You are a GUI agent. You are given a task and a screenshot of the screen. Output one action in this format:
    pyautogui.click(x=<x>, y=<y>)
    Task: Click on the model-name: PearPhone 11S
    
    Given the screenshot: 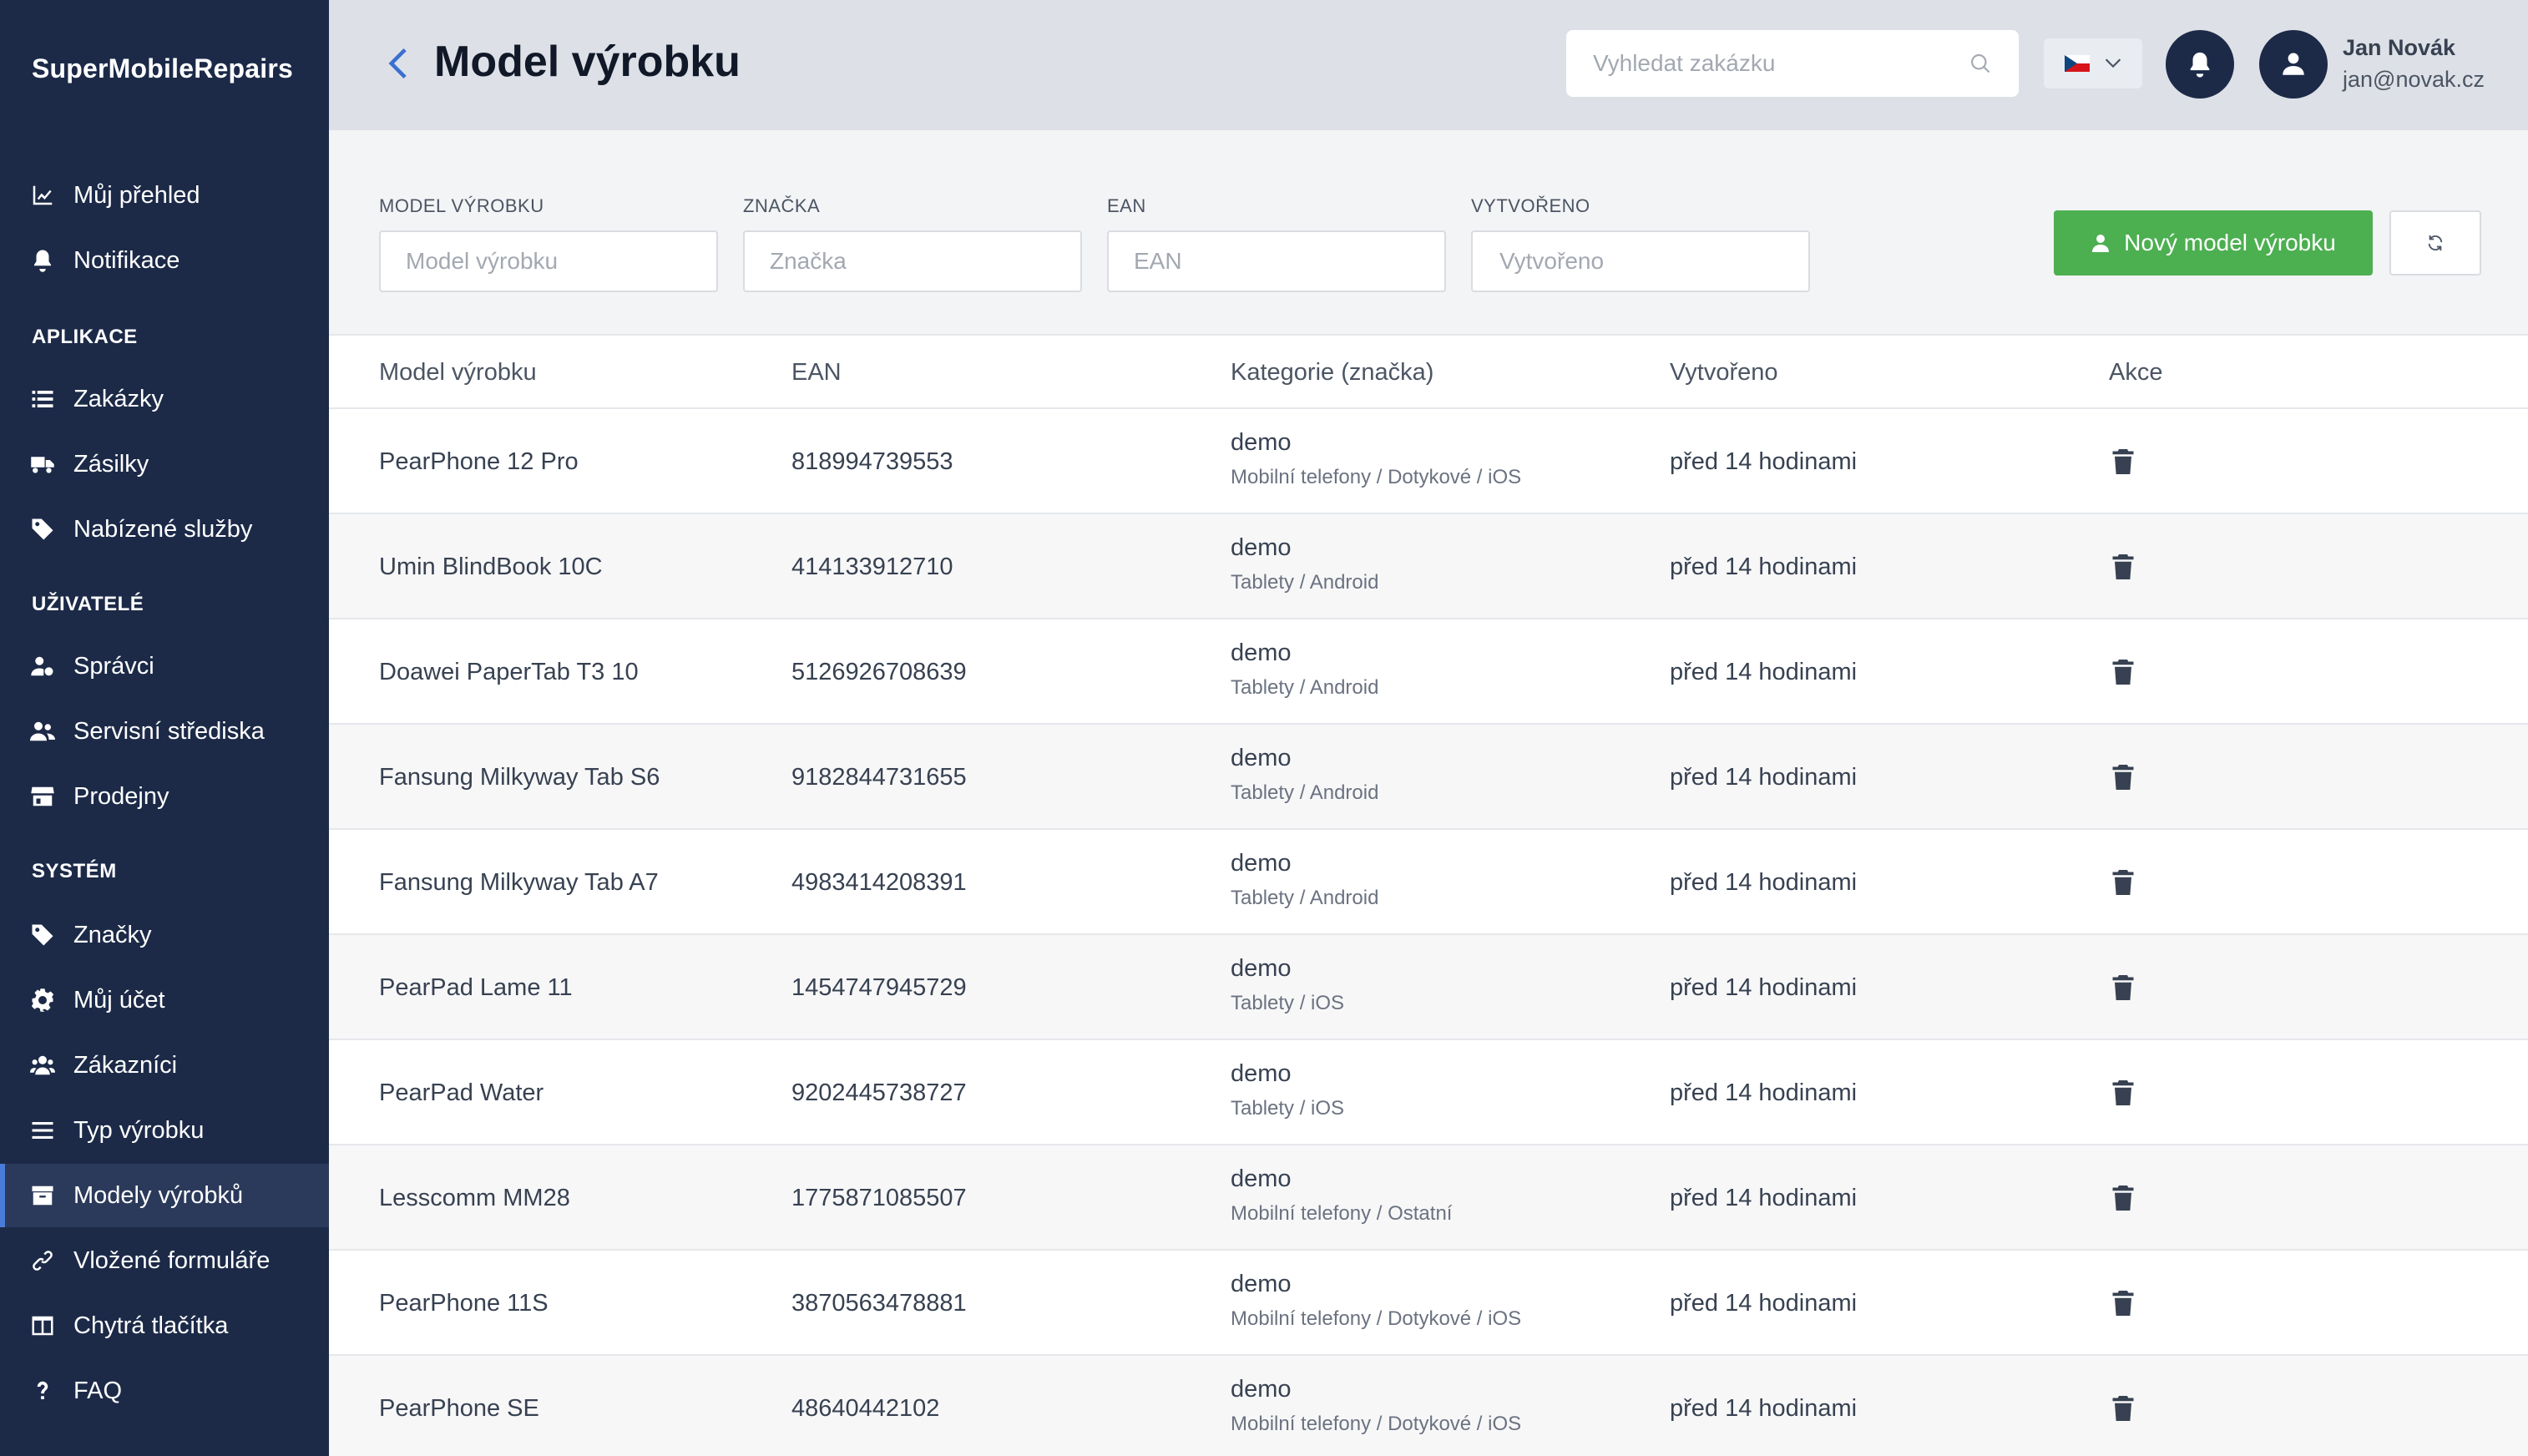 What is the action you would take?
    pyautogui.click(x=464, y=1303)
    